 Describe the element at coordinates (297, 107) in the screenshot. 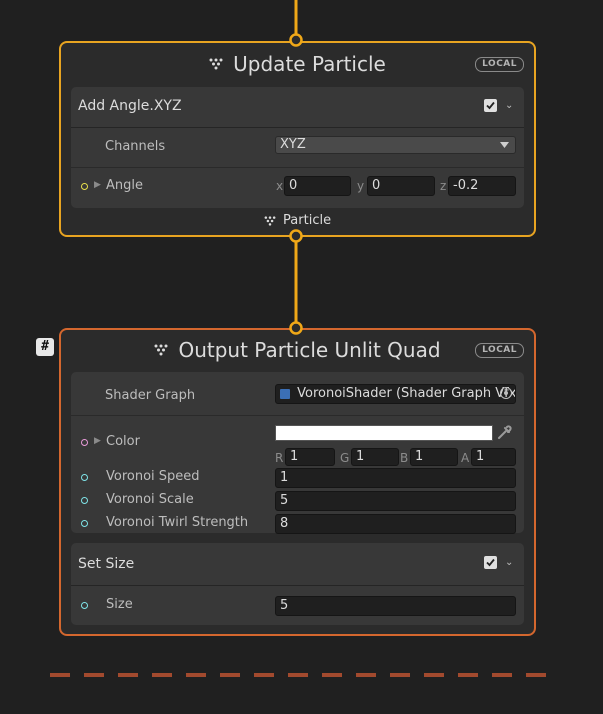

I see `add-angle-header: Add Angle.XYZ ⌄` at that location.